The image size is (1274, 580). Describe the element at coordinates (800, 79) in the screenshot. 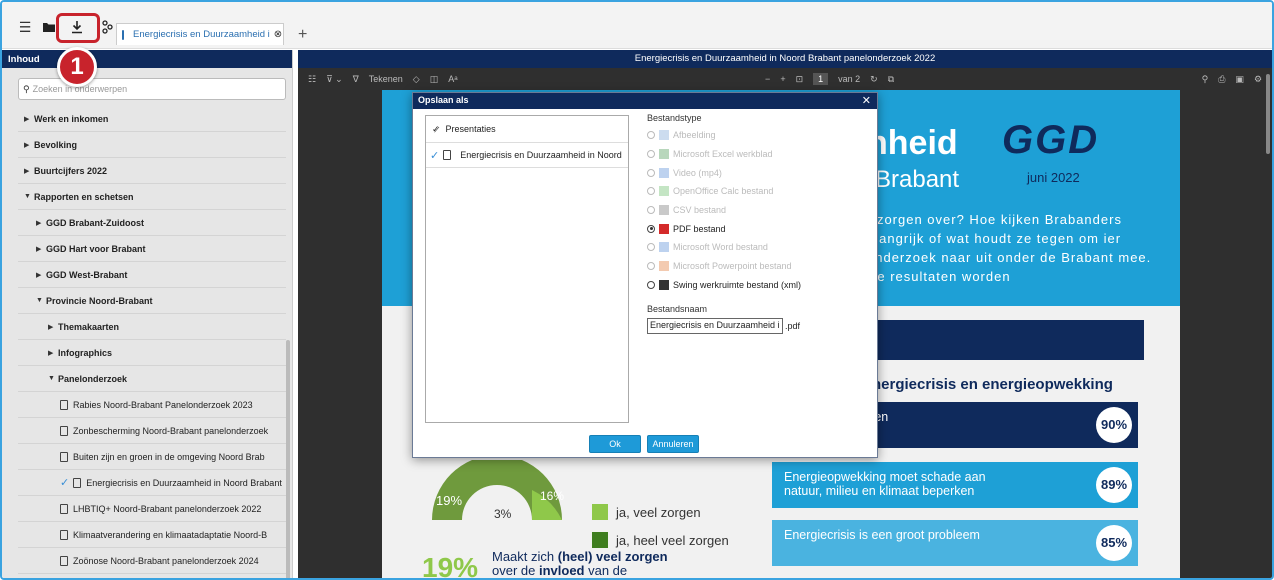

I see `fit-icon: ⊡` at that location.